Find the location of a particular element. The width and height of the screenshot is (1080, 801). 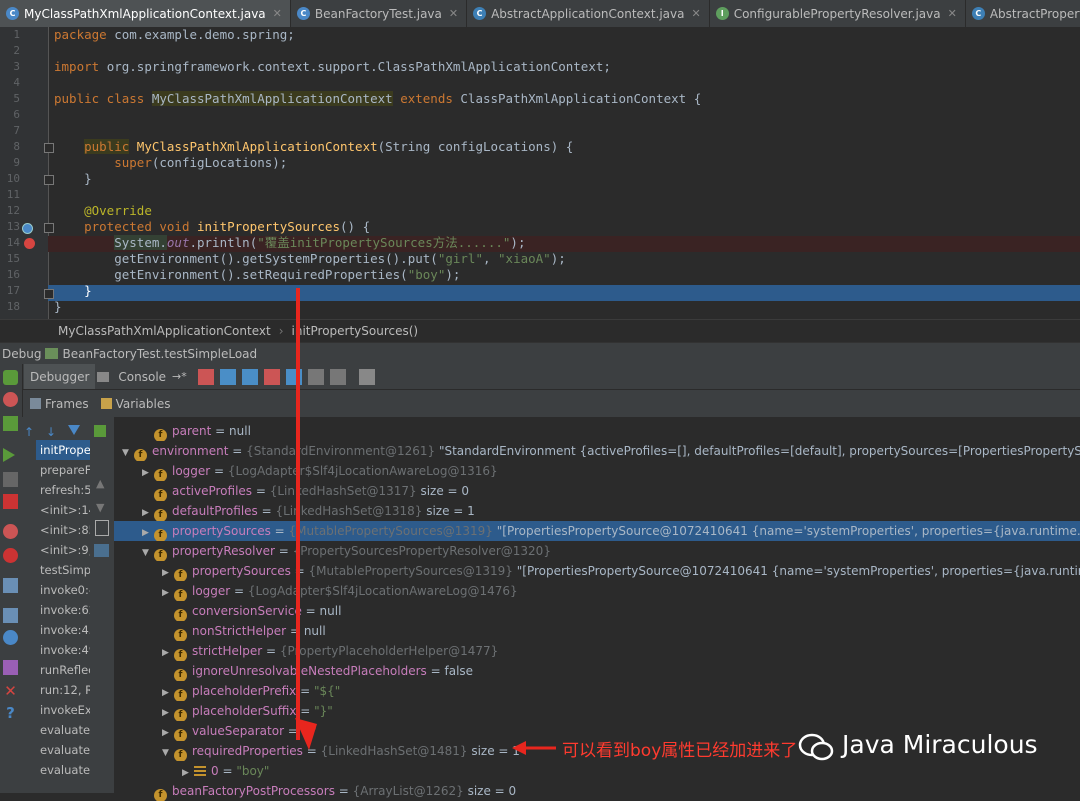

down-arrow-icon: ▼ is located at coordinates (100, 507).